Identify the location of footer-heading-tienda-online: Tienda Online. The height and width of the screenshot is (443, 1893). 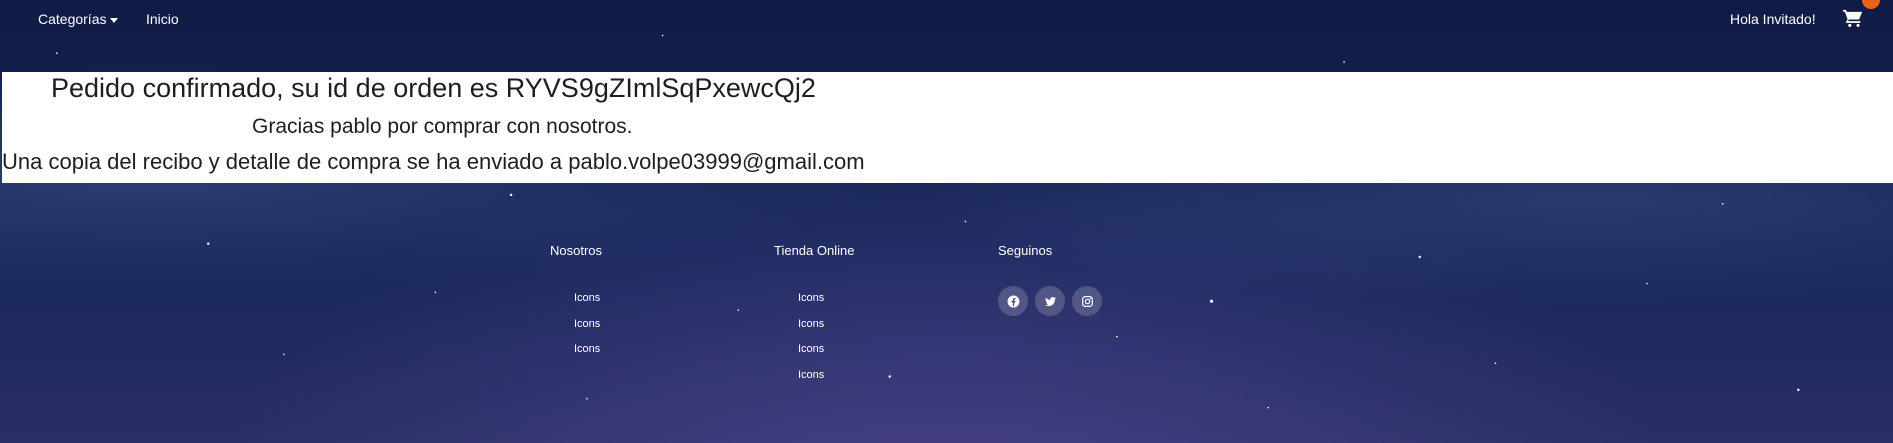
(814, 250).